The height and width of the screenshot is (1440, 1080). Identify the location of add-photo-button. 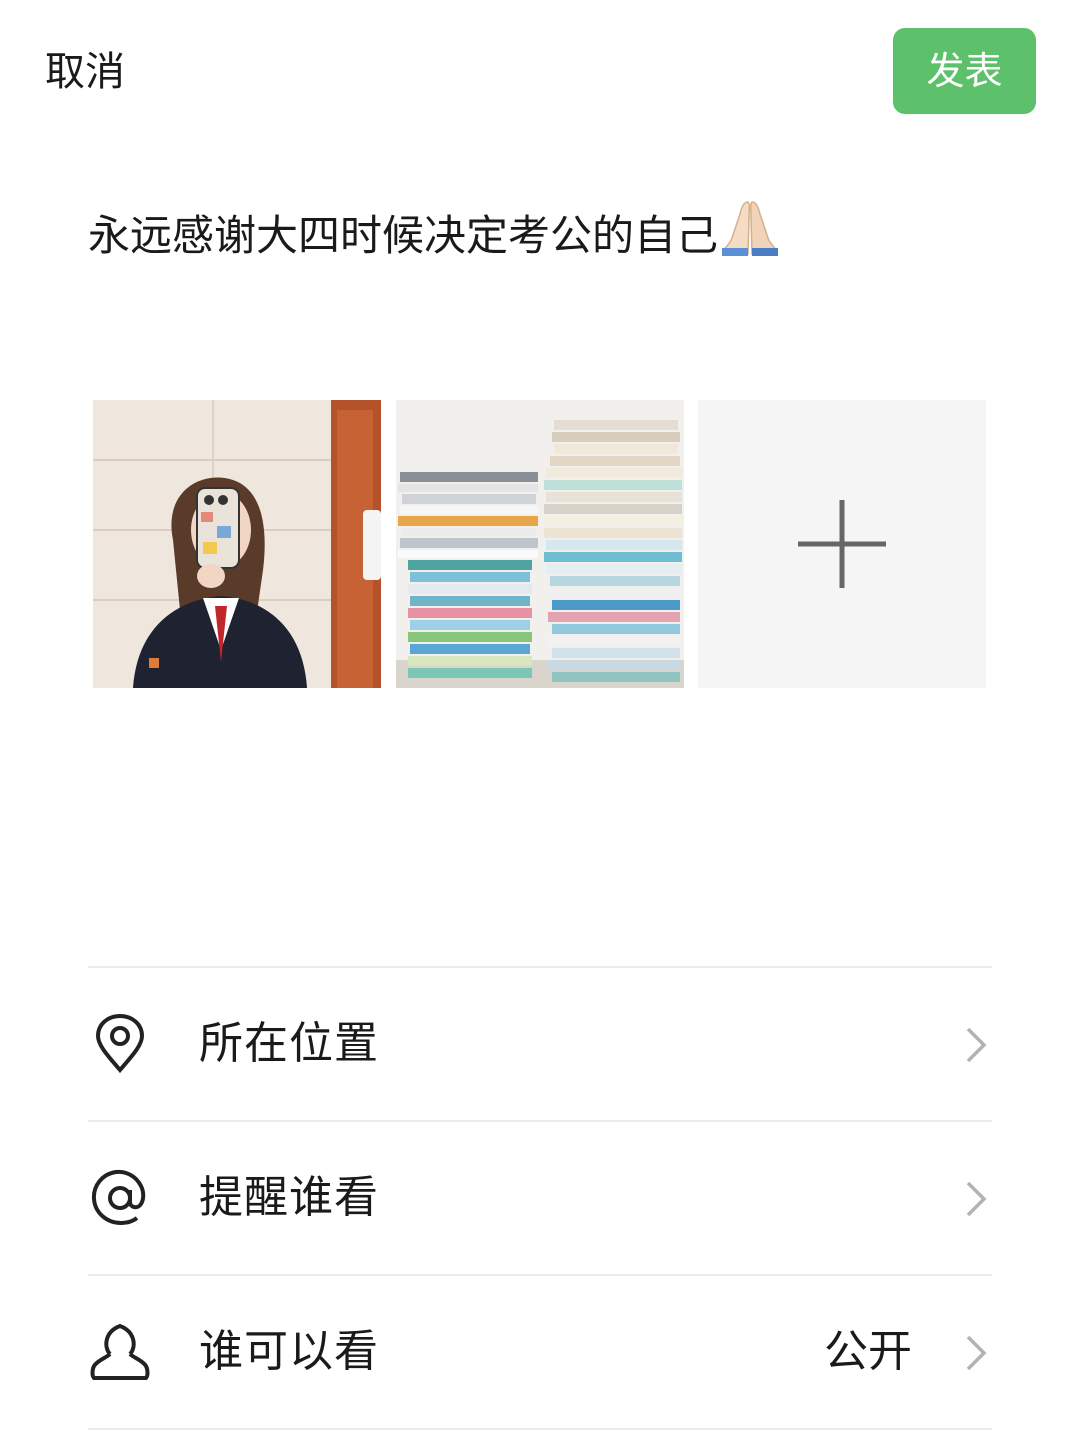
(842, 544).